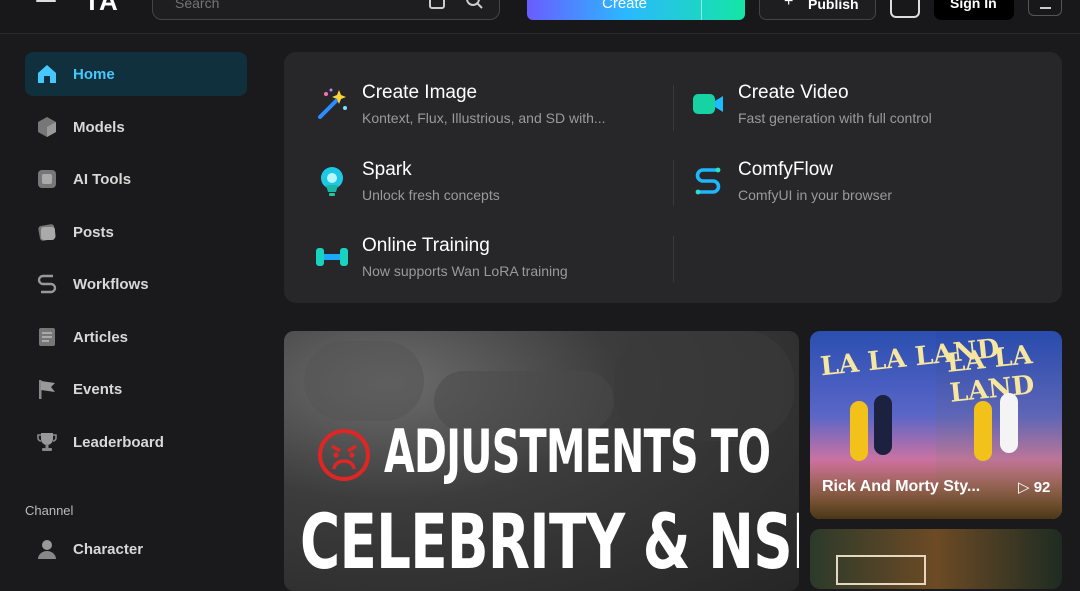  Describe the element at coordinates (835, 118) in the screenshot. I see `action-subtitle: Fast generation with full control` at that location.